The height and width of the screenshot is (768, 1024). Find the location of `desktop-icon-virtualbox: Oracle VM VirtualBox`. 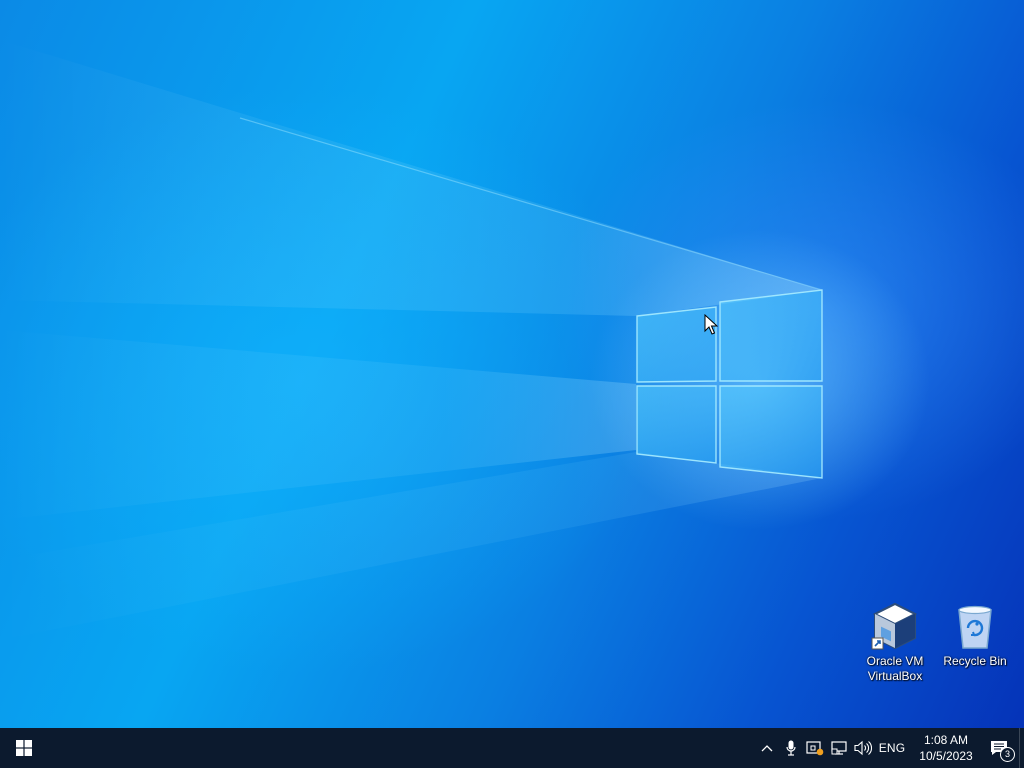

desktop-icon-virtualbox: Oracle VM VirtualBox is located at coordinates (895, 645).